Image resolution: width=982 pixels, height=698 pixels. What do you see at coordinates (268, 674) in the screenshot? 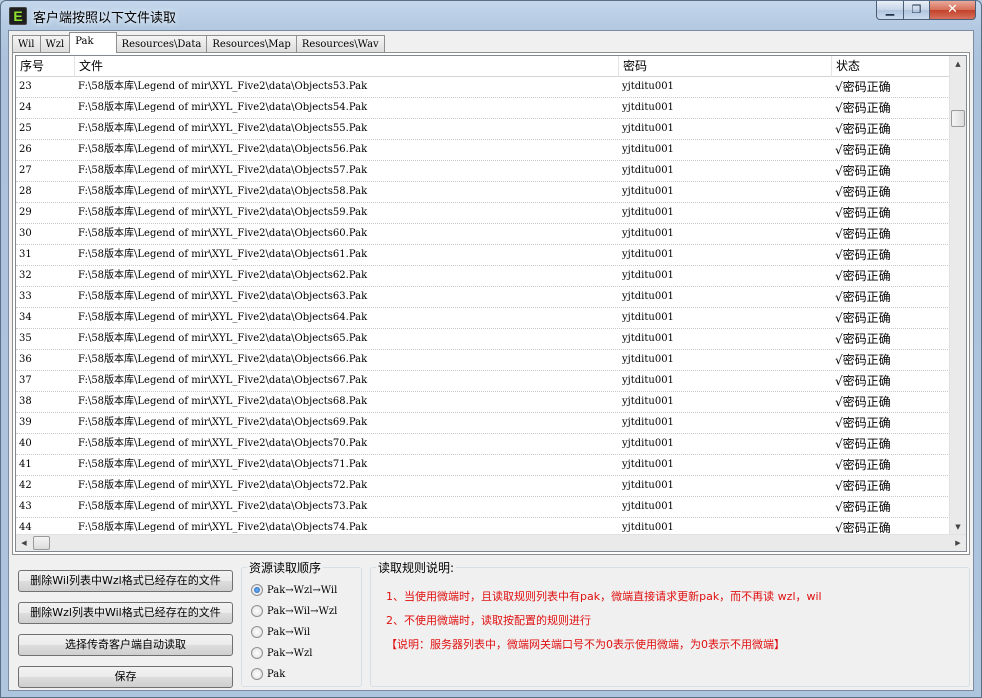
I see `read-order-option: Pak` at bounding box center [268, 674].